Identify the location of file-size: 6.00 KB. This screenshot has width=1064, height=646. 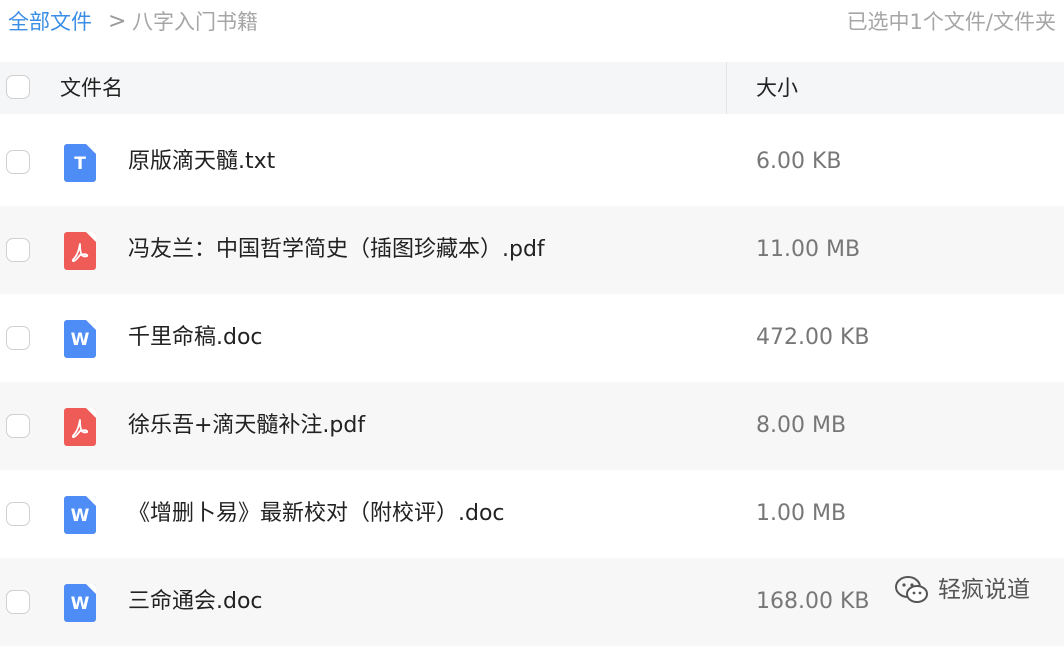
(799, 161).